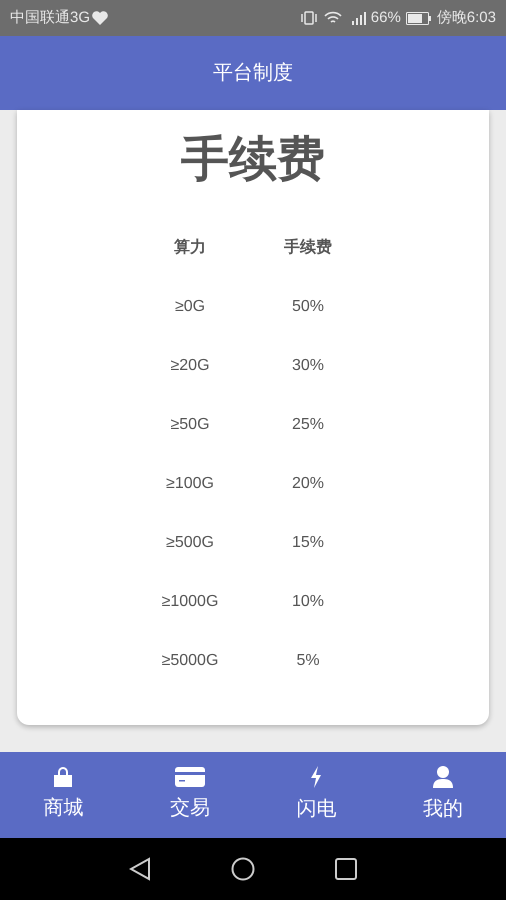  What do you see at coordinates (466, 18) in the screenshot?
I see `clock-time: 傍晚6:03` at bounding box center [466, 18].